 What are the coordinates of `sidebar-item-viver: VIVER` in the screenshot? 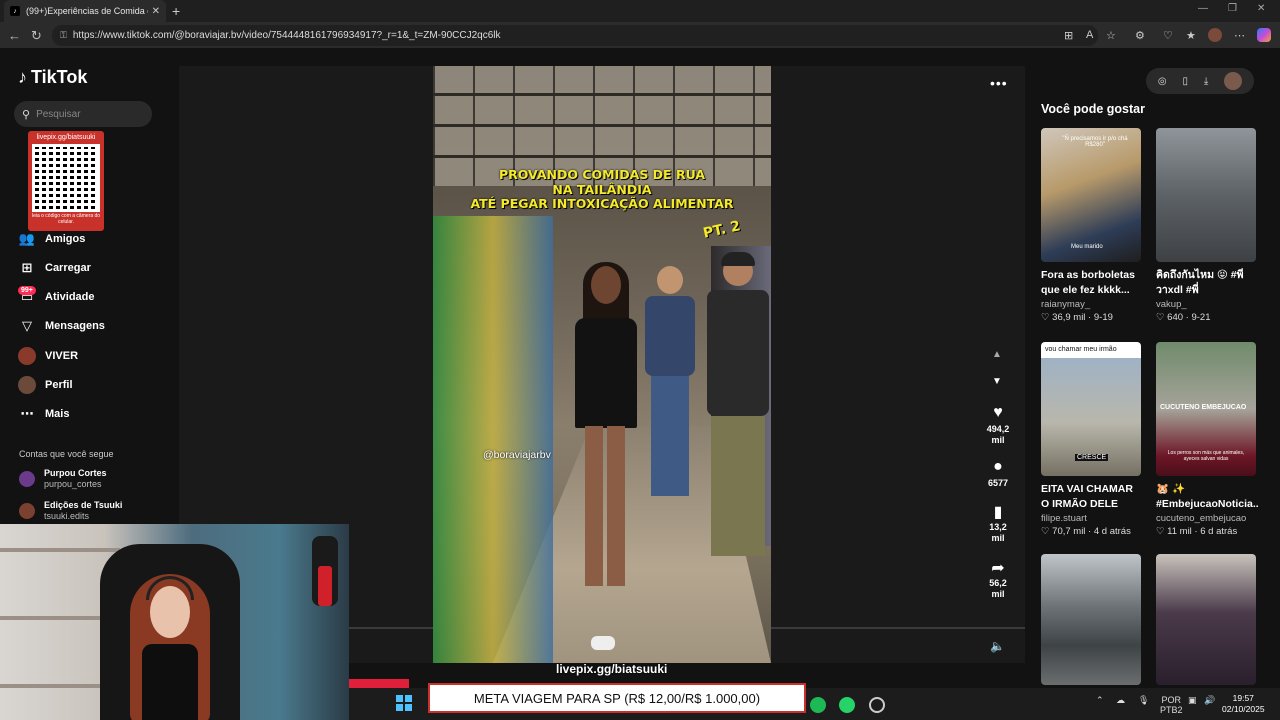 It's located at (48, 356).